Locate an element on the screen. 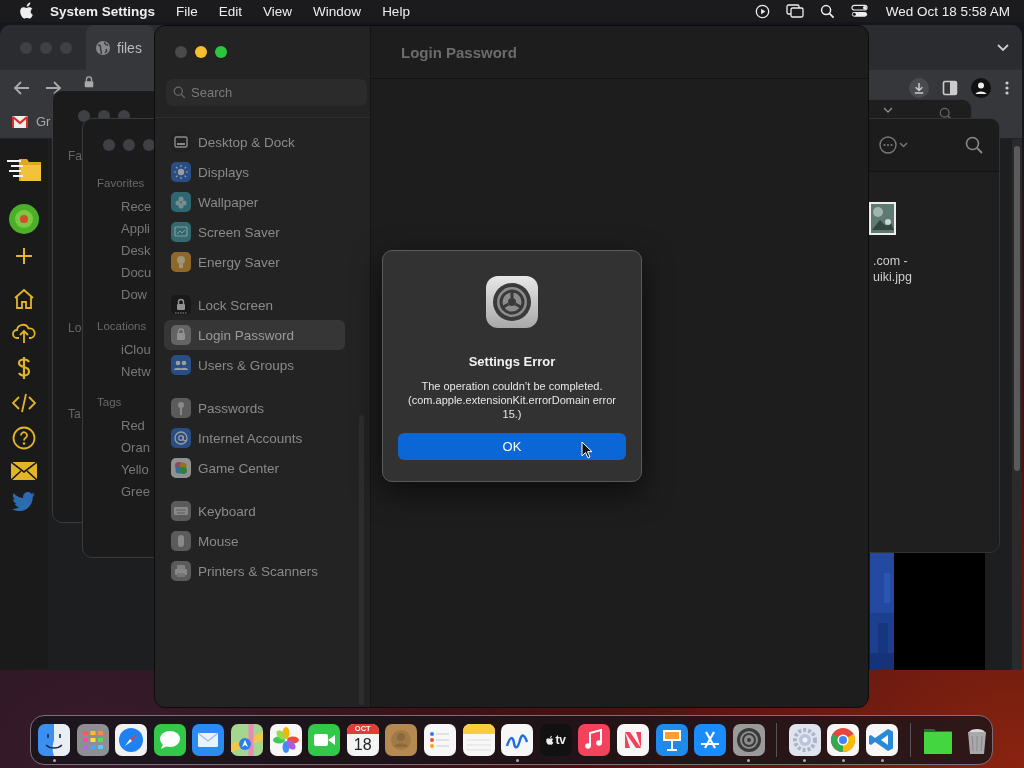 This screenshot has height=768, width=1024. page-title: Login Password is located at coordinates (459, 52).